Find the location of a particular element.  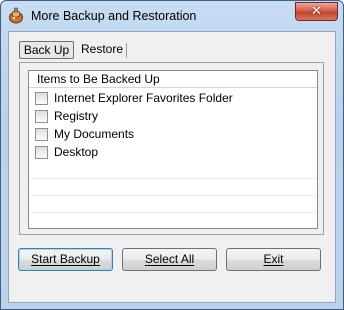

start-backup-label: Start Backup is located at coordinates (65, 259).